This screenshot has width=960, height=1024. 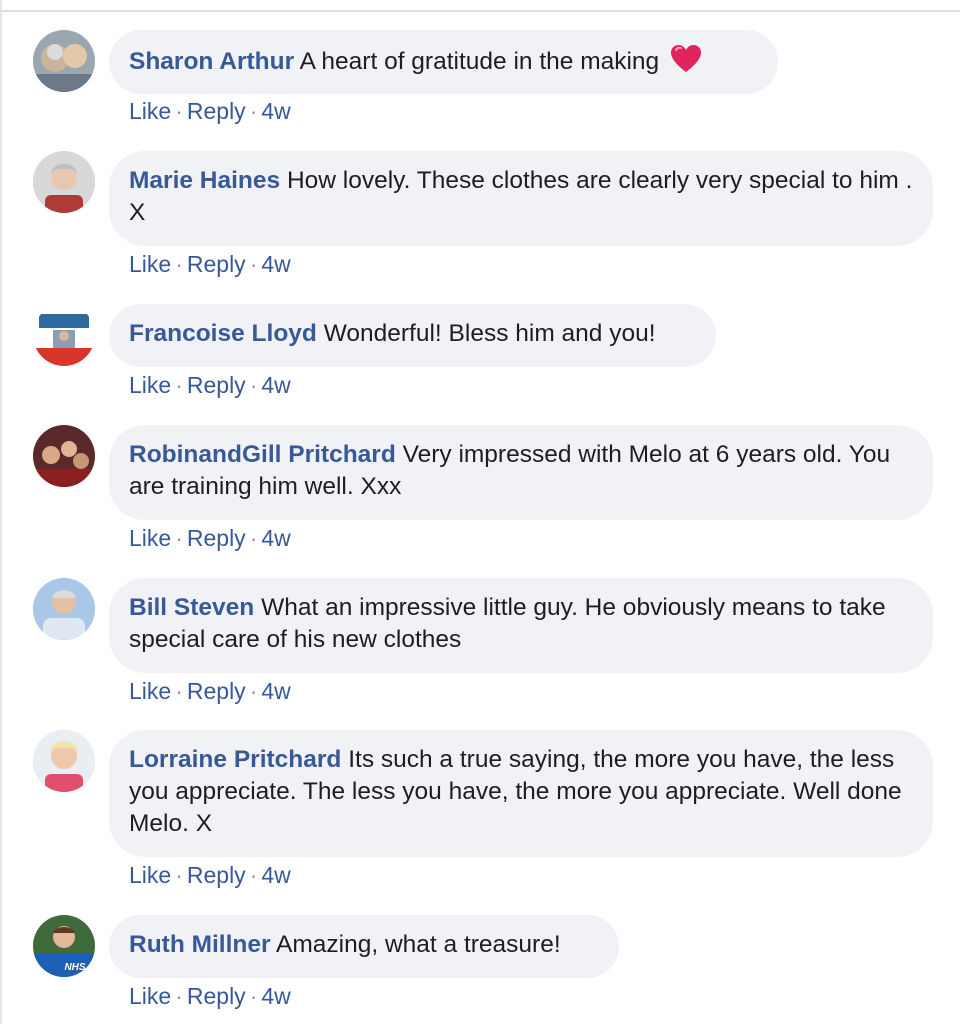 What do you see at coordinates (418, 944) in the screenshot?
I see `comment-text: Amazing, what a treasure!` at bounding box center [418, 944].